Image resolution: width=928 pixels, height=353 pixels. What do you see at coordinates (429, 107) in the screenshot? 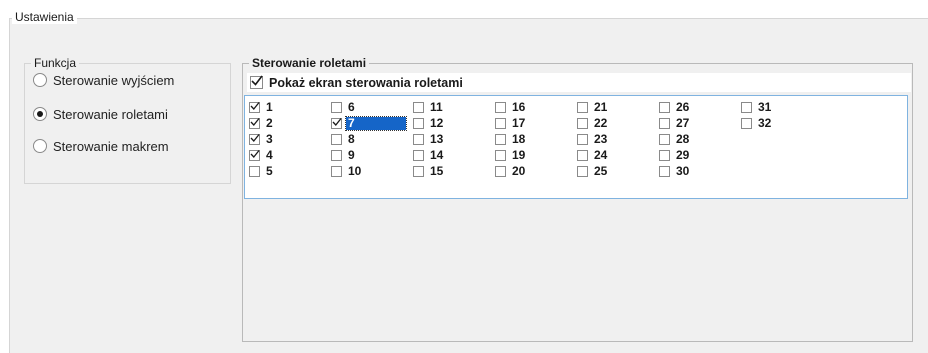
I see `blind-item-11: 11` at bounding box center [429, 107].